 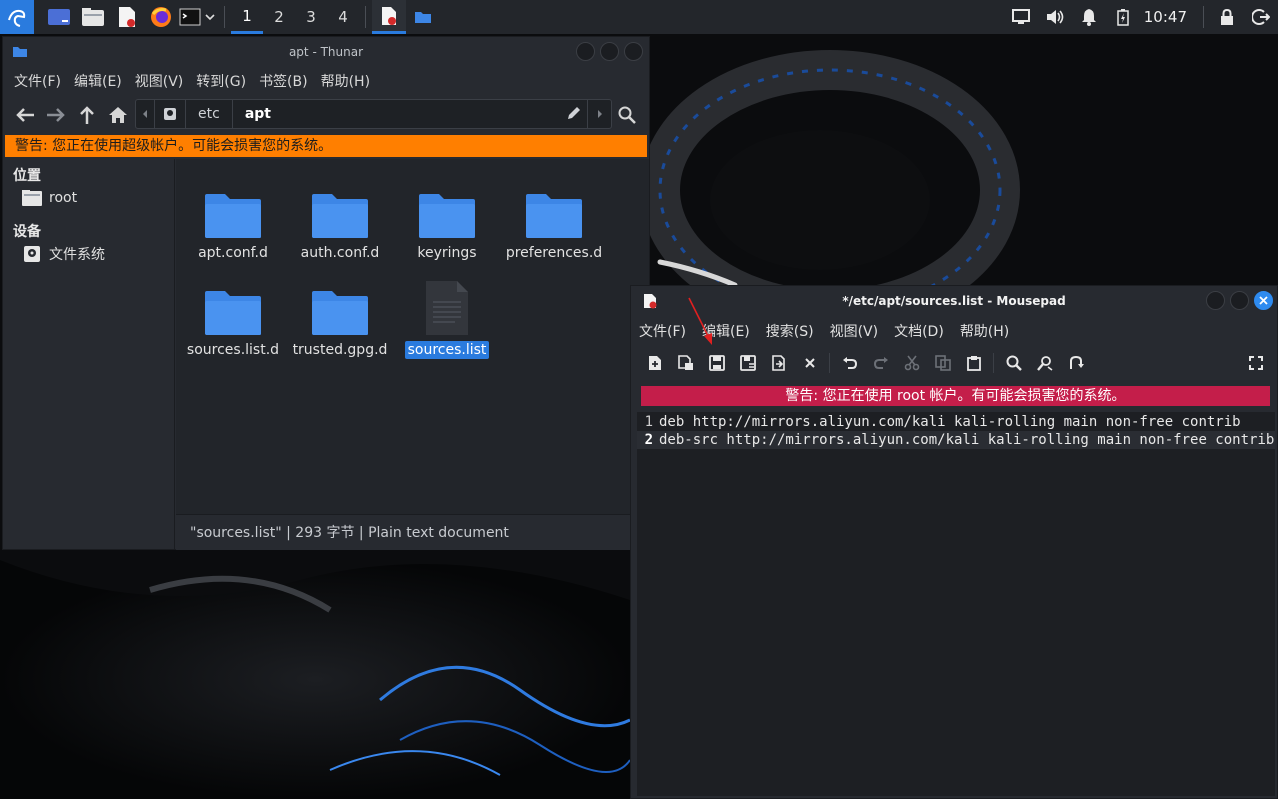 What do you see at coordinates (17, 17) in the screenshot?
I see `kali-menu-button` at bounding box center [17, 17].